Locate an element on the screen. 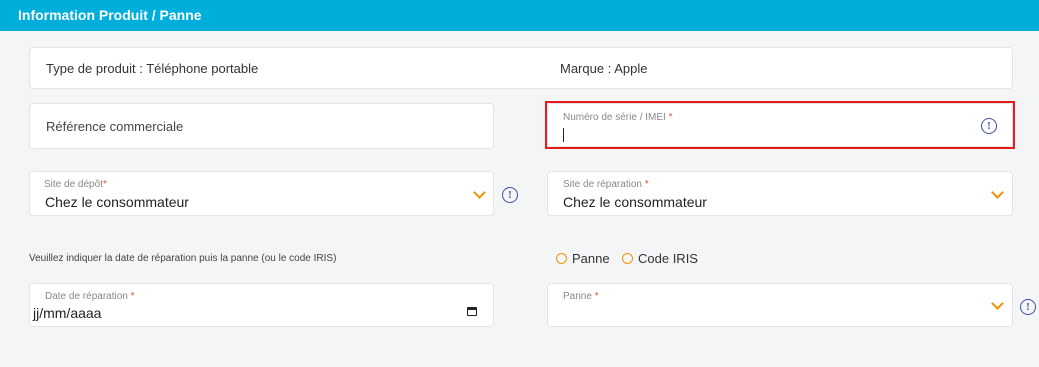 The height and width of the screenshot is (367, 1039). failure-label: Panne * is located at coordinates (581, 296).